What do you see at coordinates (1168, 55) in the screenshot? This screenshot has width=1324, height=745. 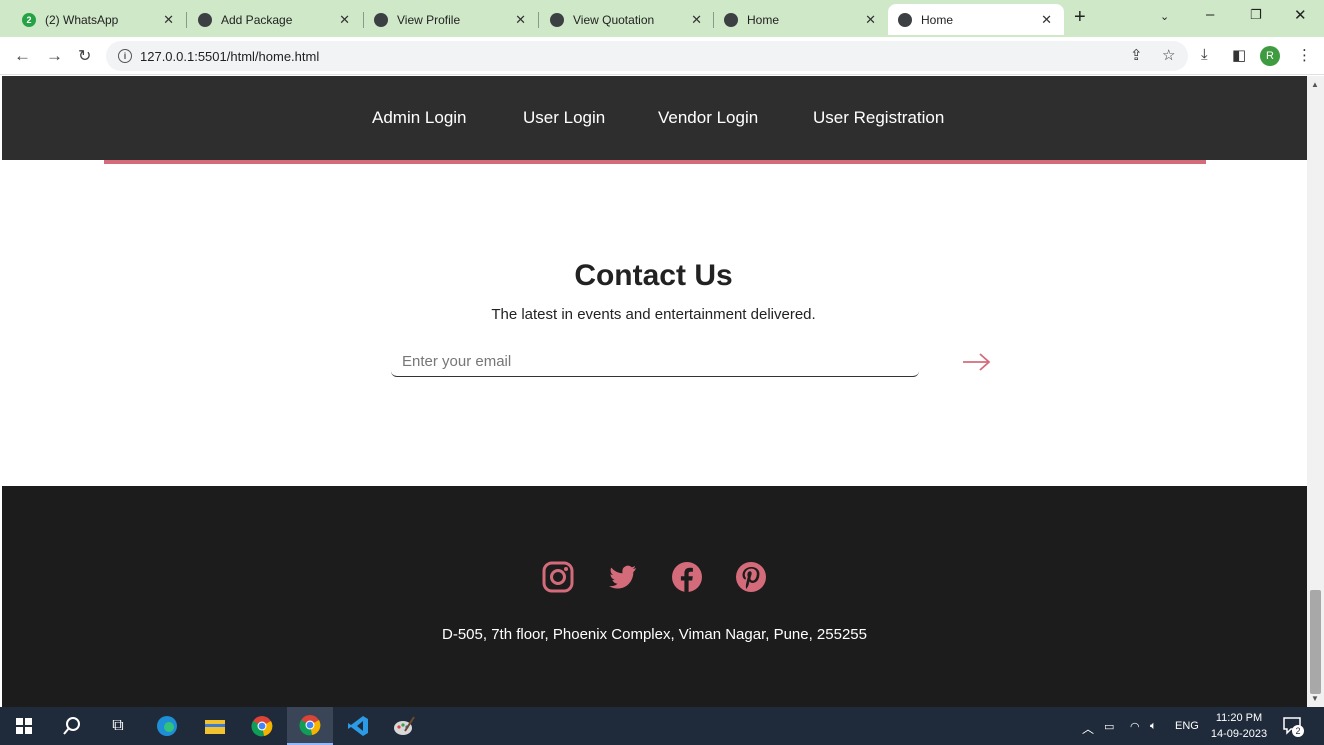 I see `star-icon: ☆` at bounding box center [1168, 55].